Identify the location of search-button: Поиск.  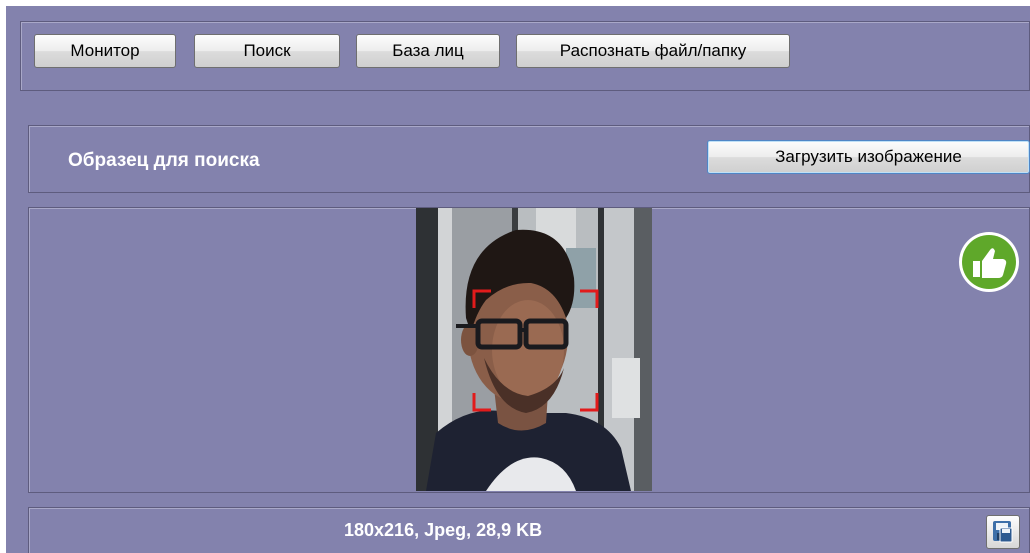
(267, 51).